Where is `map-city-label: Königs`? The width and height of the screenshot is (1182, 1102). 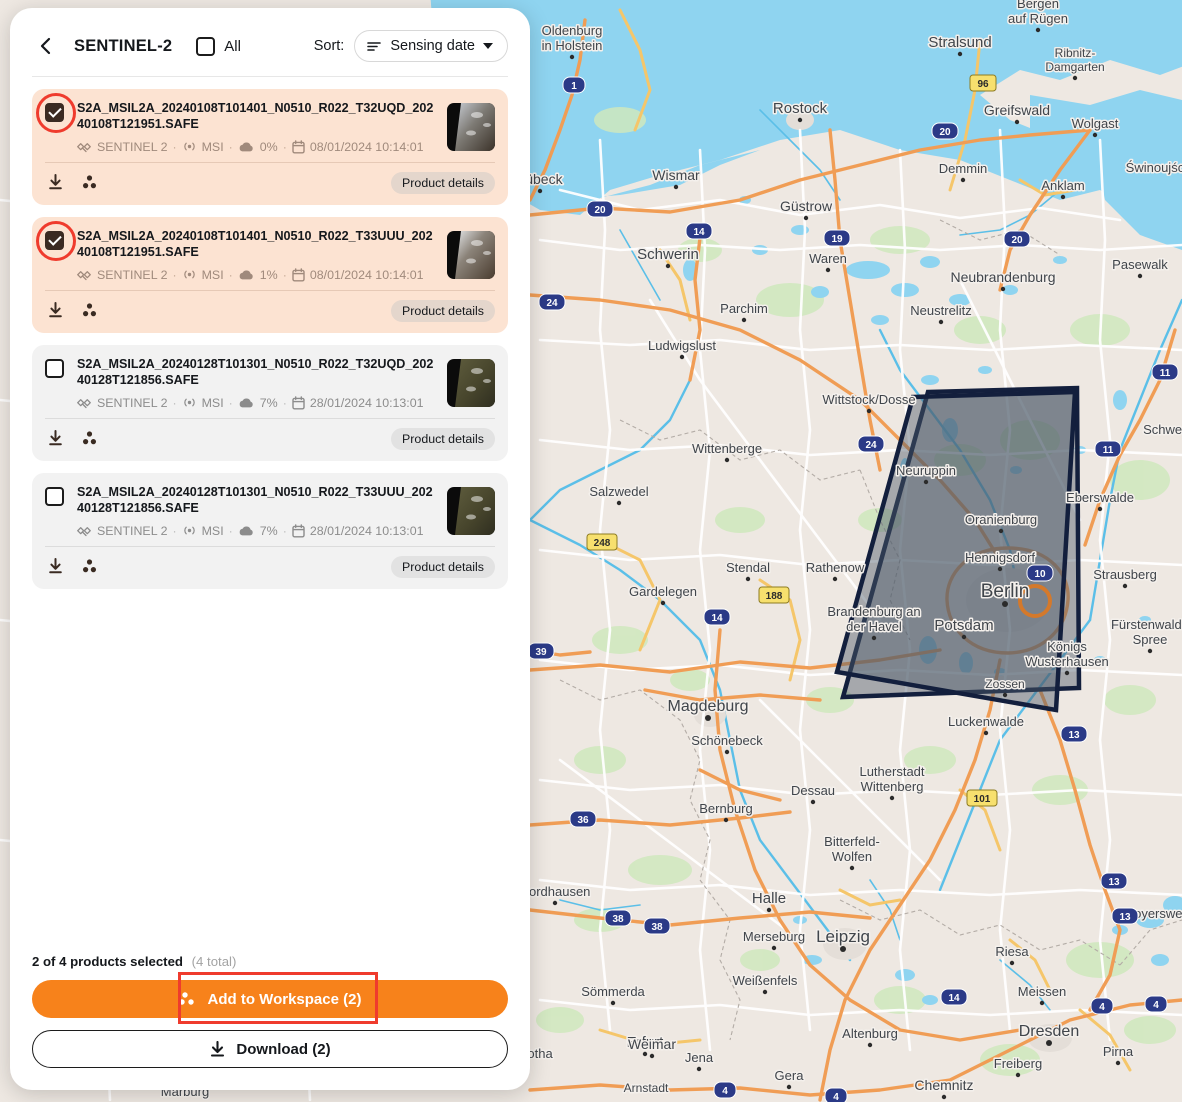 map-city-label: Königs is located at coordinates (1067, 646).